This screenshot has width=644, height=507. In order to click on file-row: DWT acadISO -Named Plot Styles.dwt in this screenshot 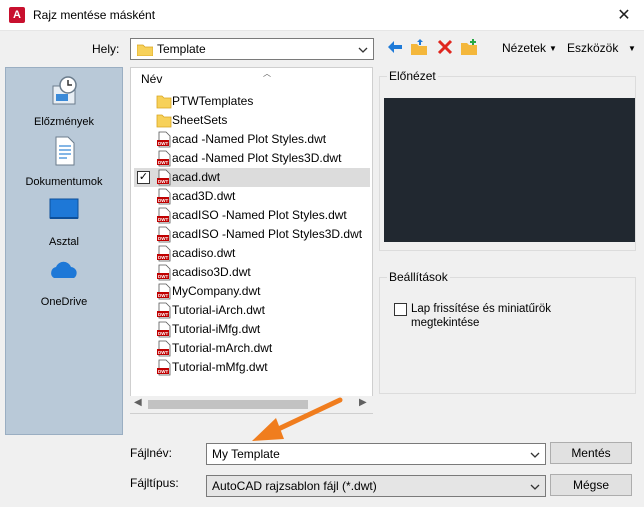, I will do `click(252, 215)`.